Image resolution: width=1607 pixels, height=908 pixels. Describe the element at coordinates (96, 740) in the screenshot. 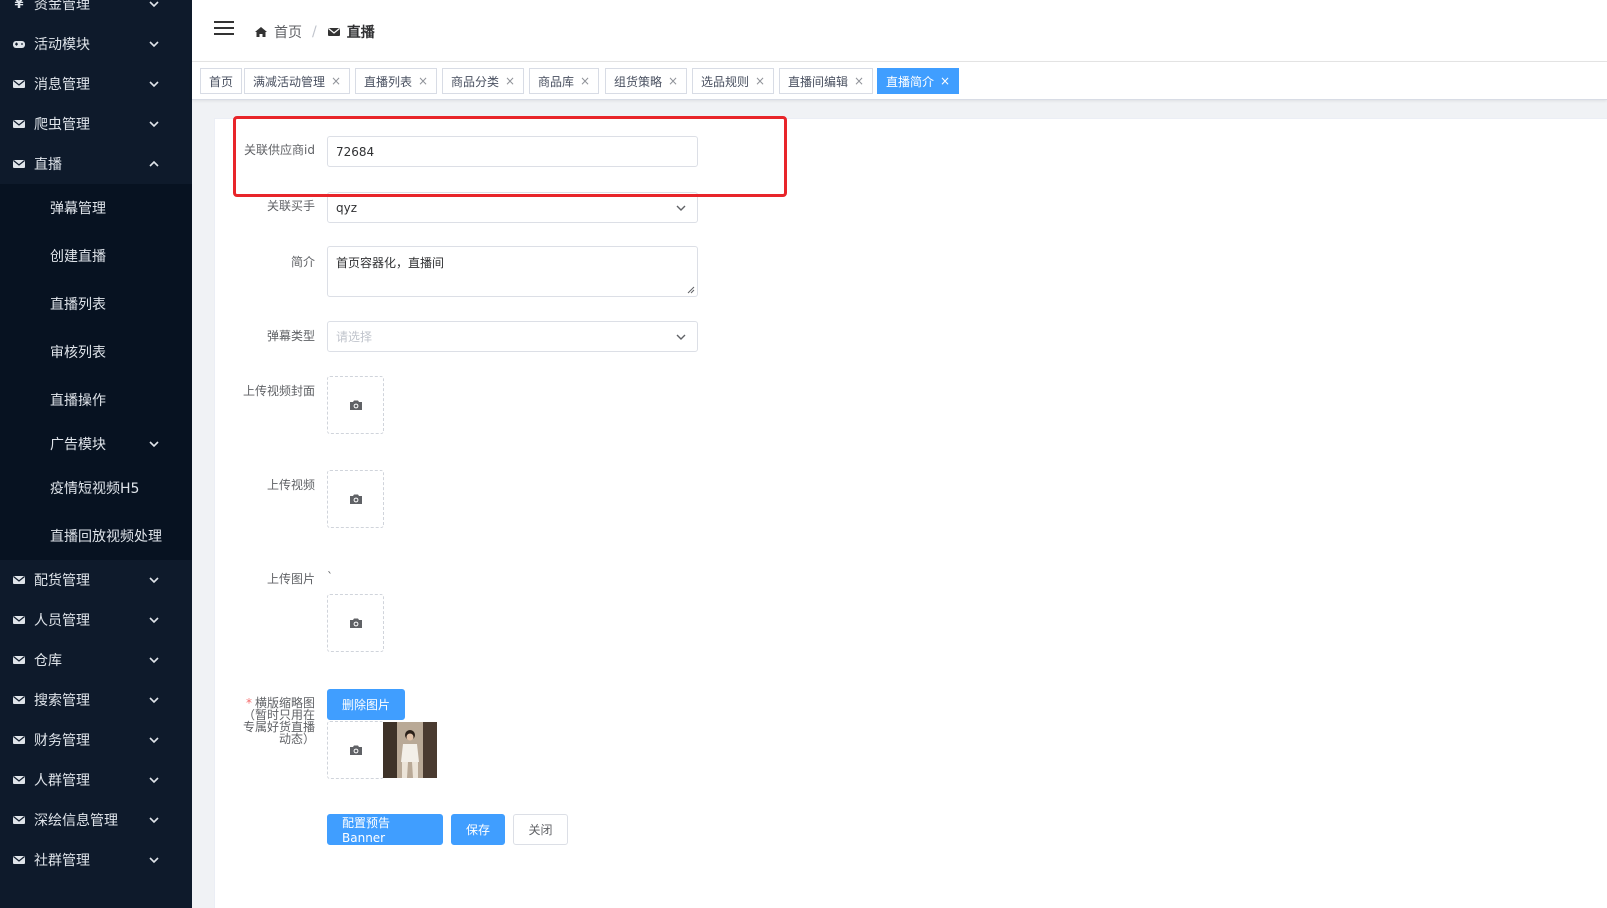

I see `sidebar-item-finance: 财务管理` at that location.